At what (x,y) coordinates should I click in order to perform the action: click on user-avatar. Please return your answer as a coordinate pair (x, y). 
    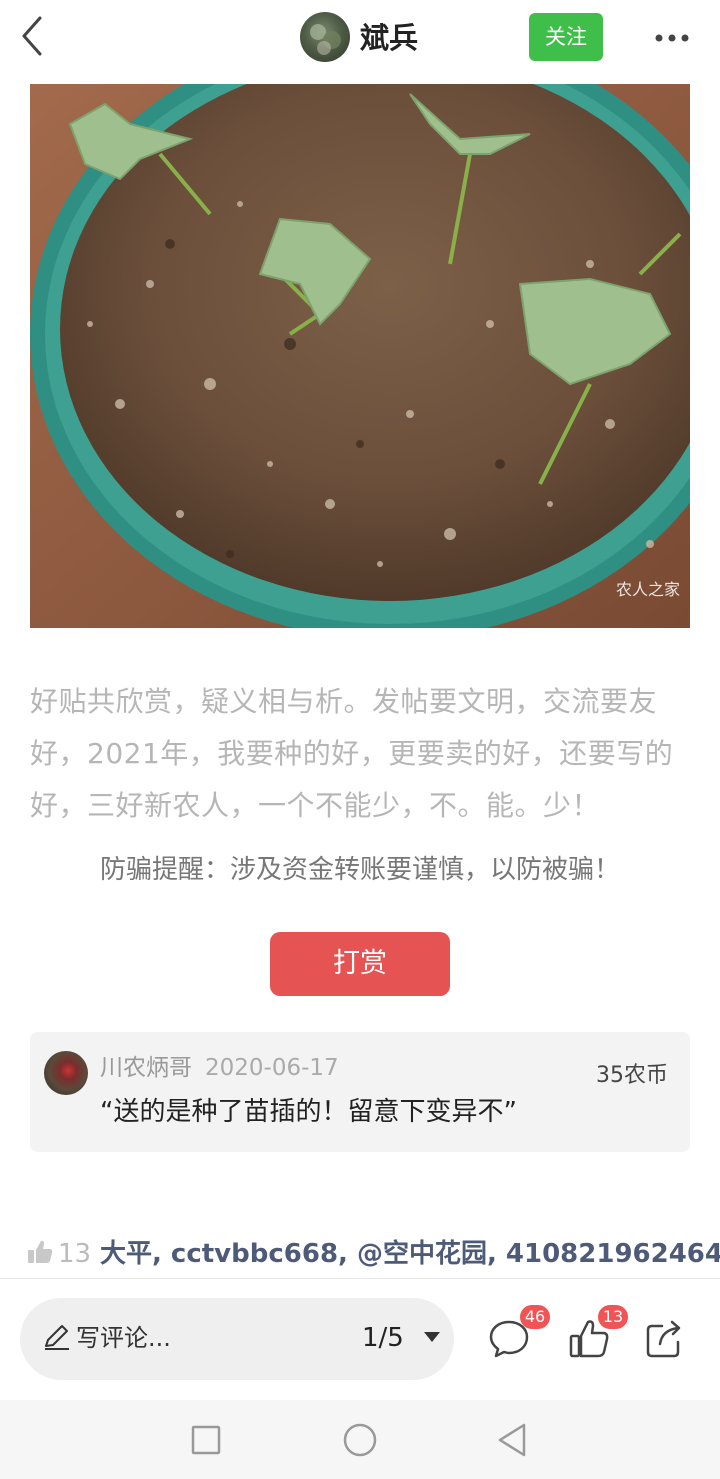
    Looking at the image, I should click on (325, 37).